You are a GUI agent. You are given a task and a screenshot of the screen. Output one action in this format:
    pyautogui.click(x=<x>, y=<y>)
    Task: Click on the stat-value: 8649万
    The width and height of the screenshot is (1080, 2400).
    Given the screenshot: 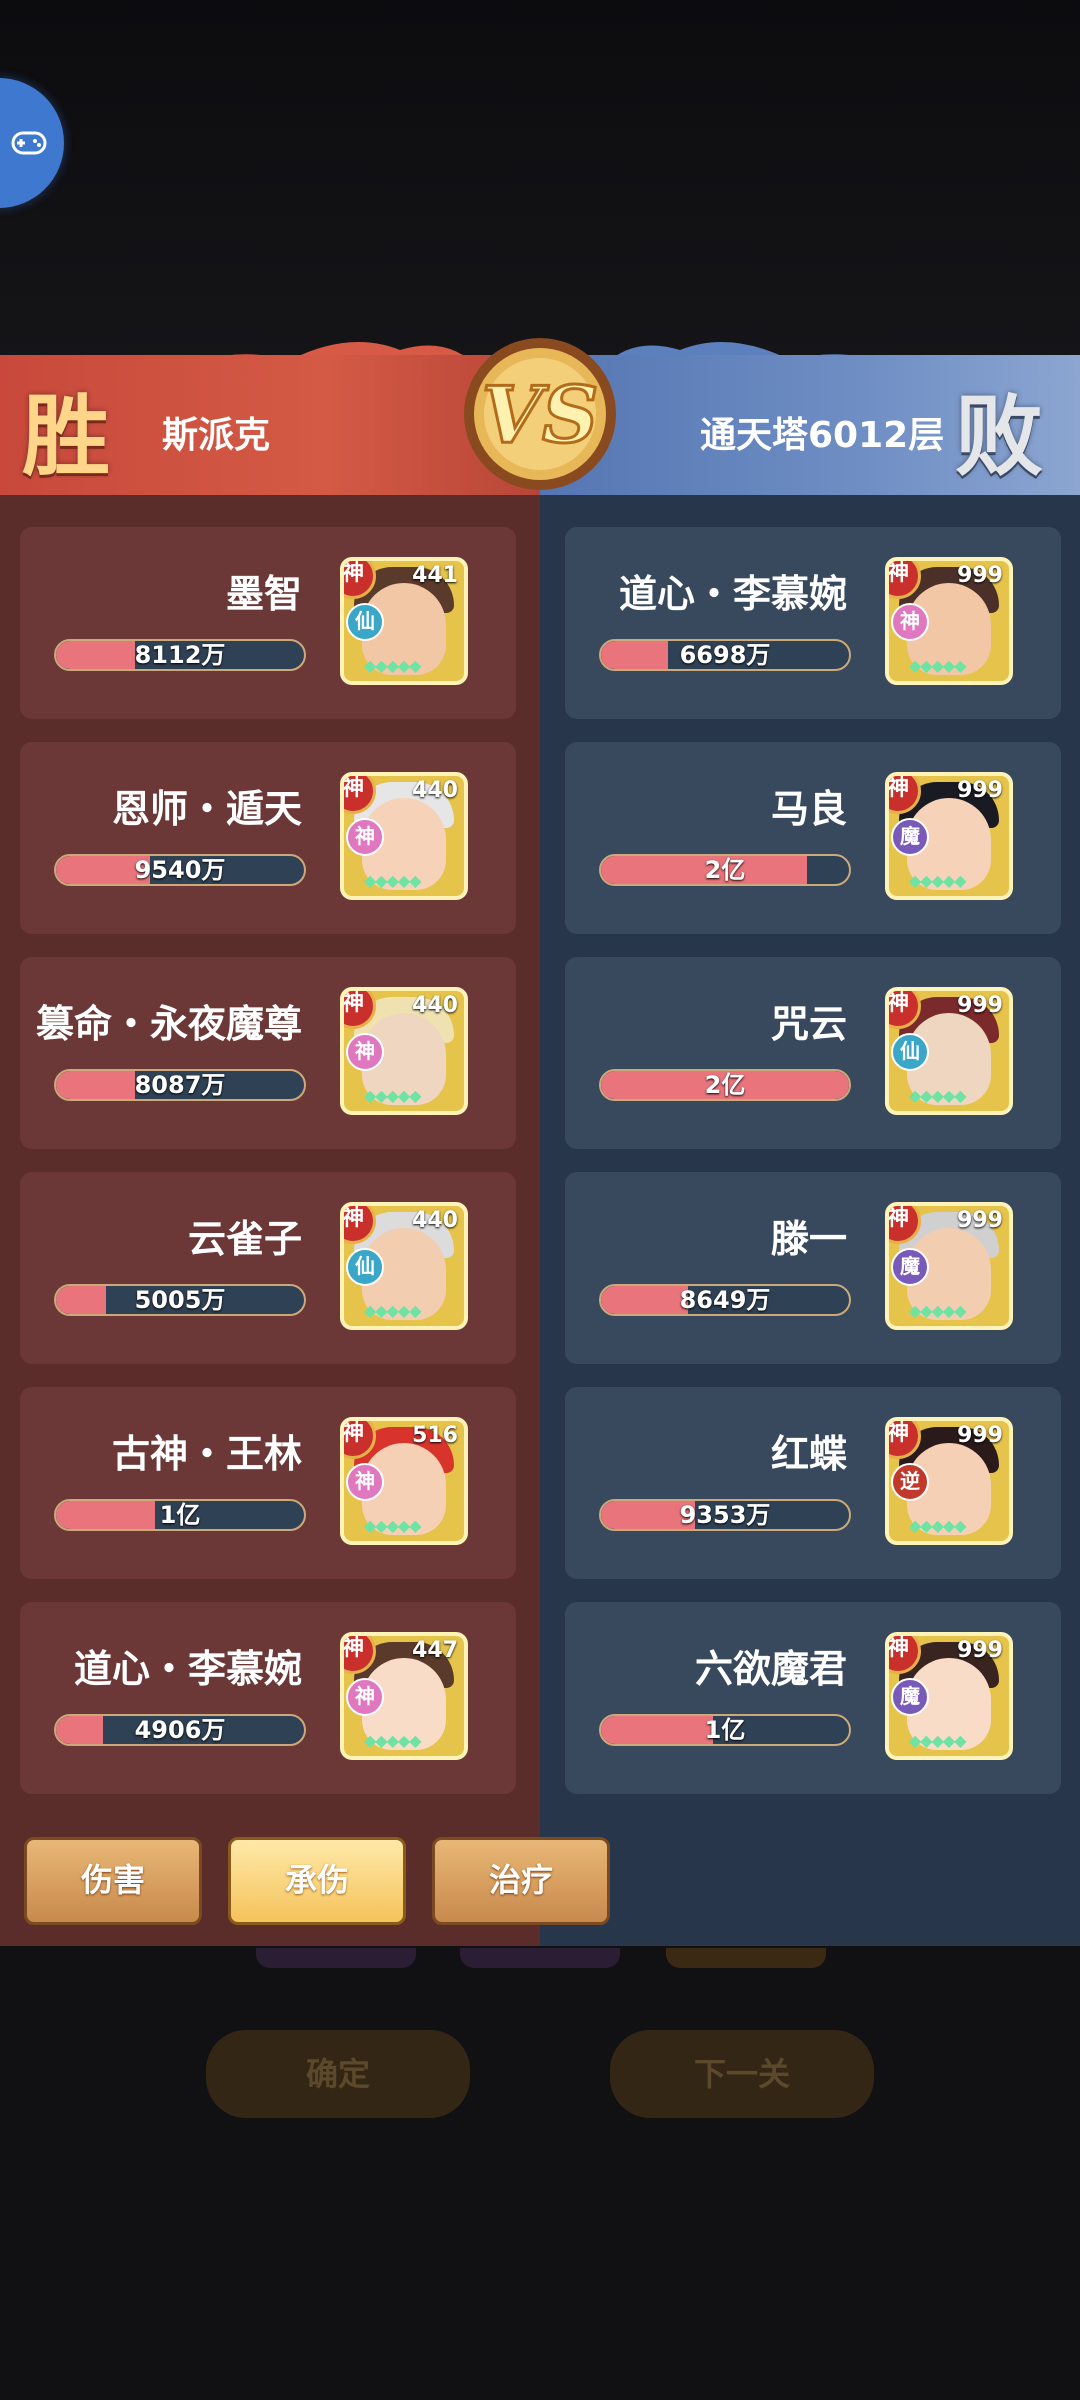 What is the action you would take?
    pyautogui.click(x=725, y=1300)
    